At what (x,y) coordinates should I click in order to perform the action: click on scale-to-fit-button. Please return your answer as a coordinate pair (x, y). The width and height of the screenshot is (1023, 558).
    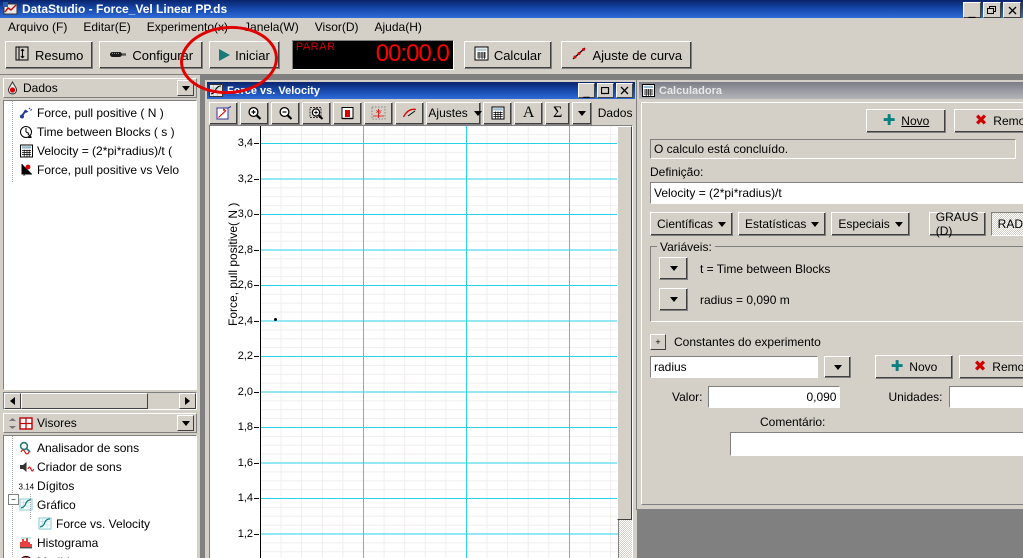
    Looking at the image, I should click on (223, 113).